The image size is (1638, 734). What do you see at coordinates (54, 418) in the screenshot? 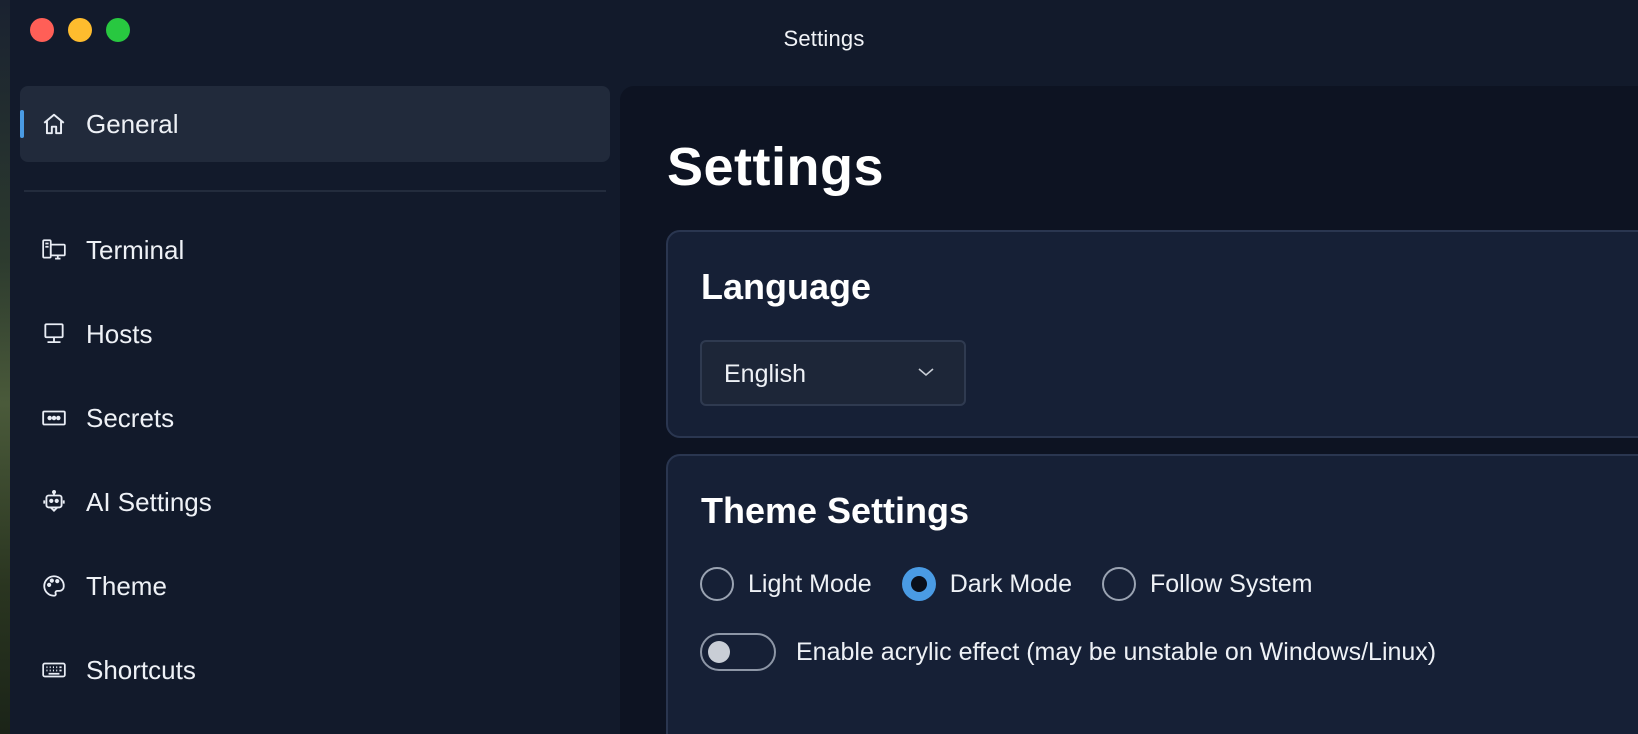
I see `secrets-icon` at bounding box center [54, 418].